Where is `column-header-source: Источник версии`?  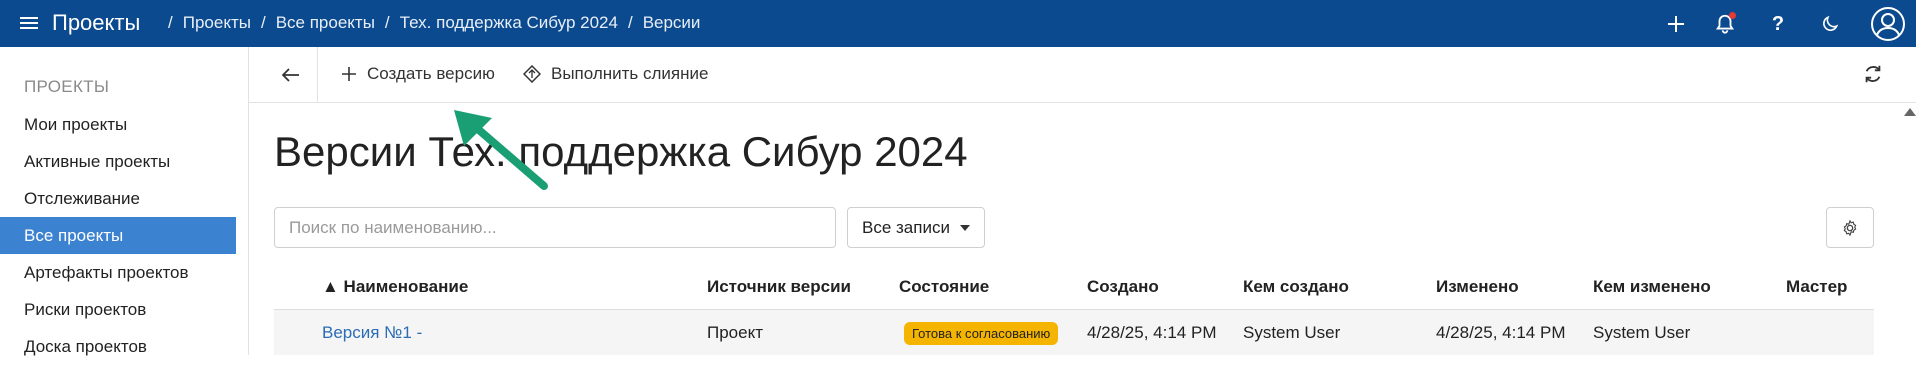 column-header-source: Источник версии is located at coordinates (779, 287).